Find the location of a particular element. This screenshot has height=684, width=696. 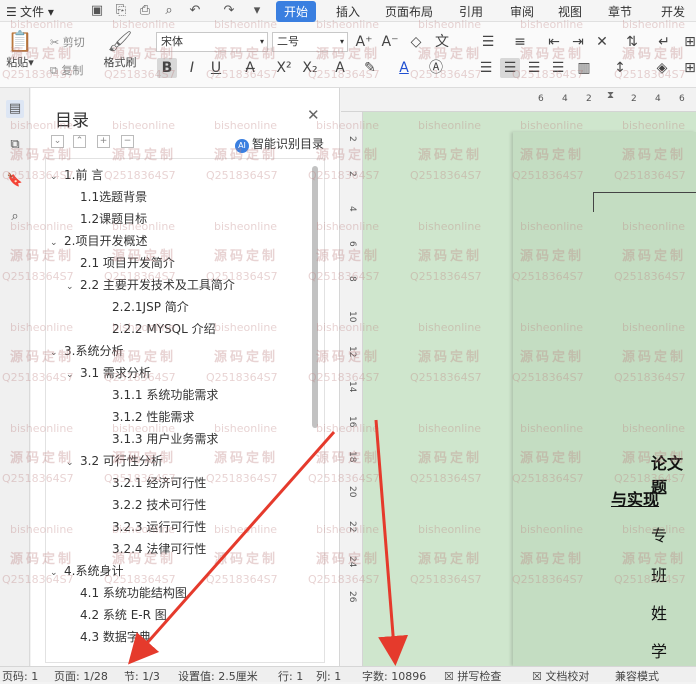

toc-item: 4.3 数据字典 is located at coordinates (115, 637).